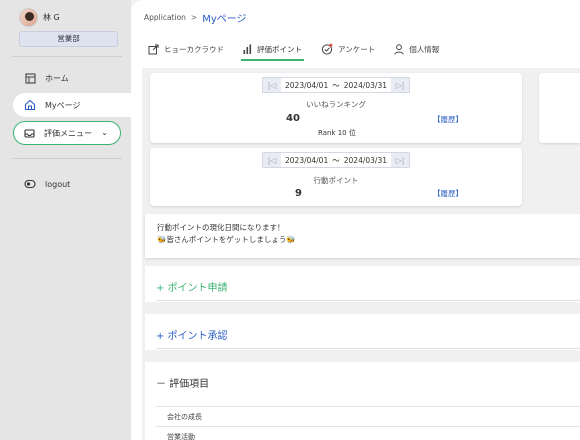 The image size is (580, 440). What do you see at coordinates (336, 104) in the screenshot?
I see `card-label: いいねランキング` at bounding box center [336, 104].